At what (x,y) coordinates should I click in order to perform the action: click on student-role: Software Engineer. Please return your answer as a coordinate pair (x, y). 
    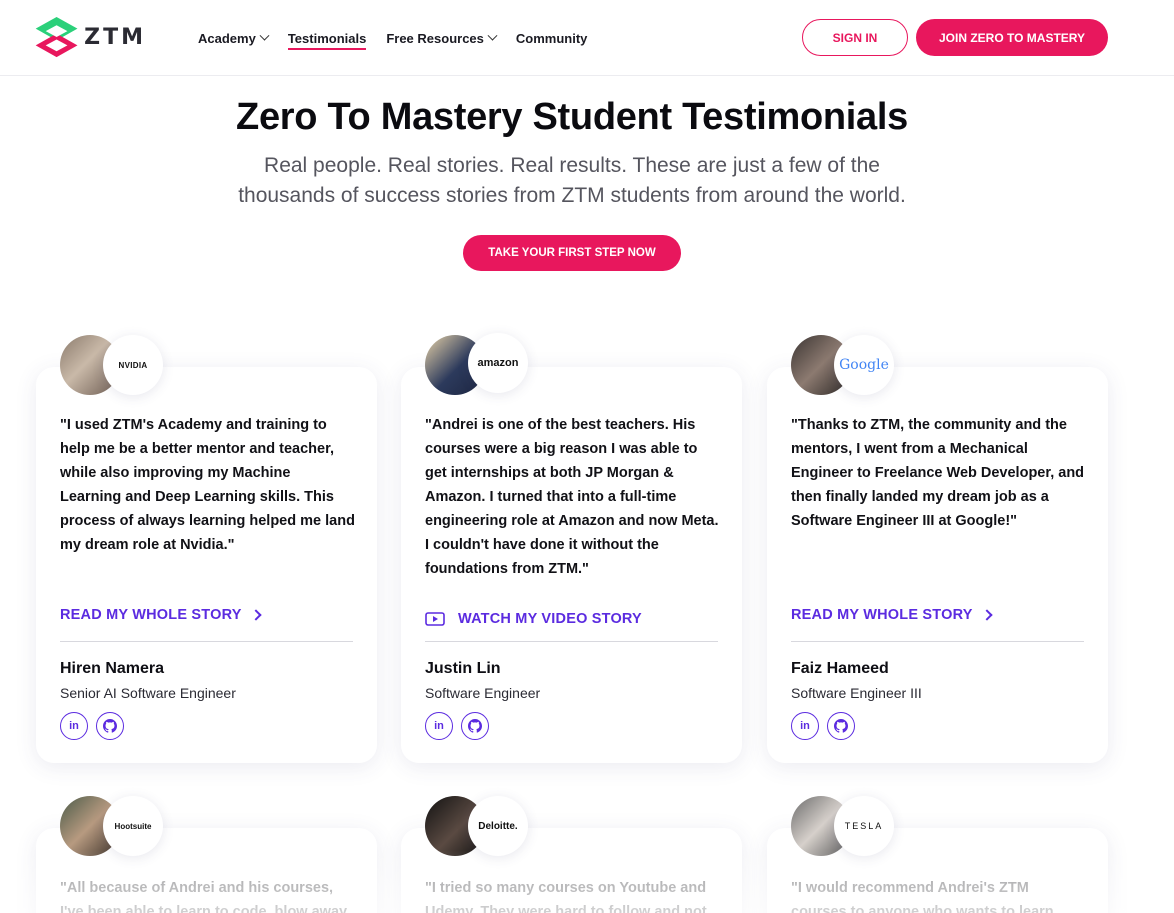
    Looking at the image, I should click on (483, 693).